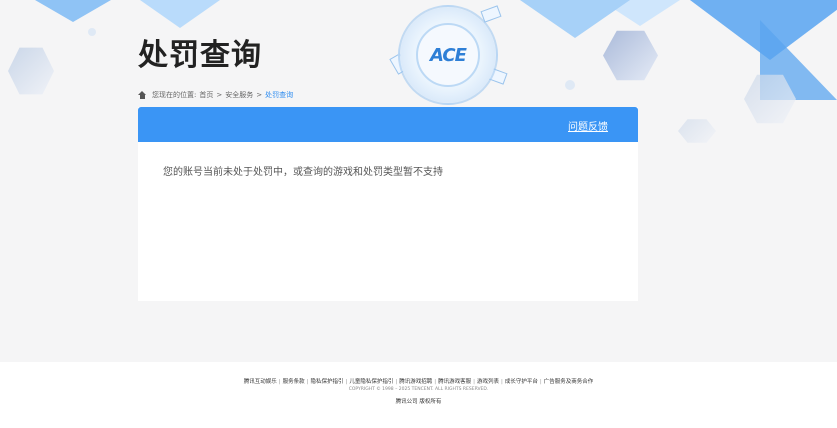  Describe the element at coordinates (388, 124) in the screenshot. I see `result-panel-header: 问题反馈` at that location.